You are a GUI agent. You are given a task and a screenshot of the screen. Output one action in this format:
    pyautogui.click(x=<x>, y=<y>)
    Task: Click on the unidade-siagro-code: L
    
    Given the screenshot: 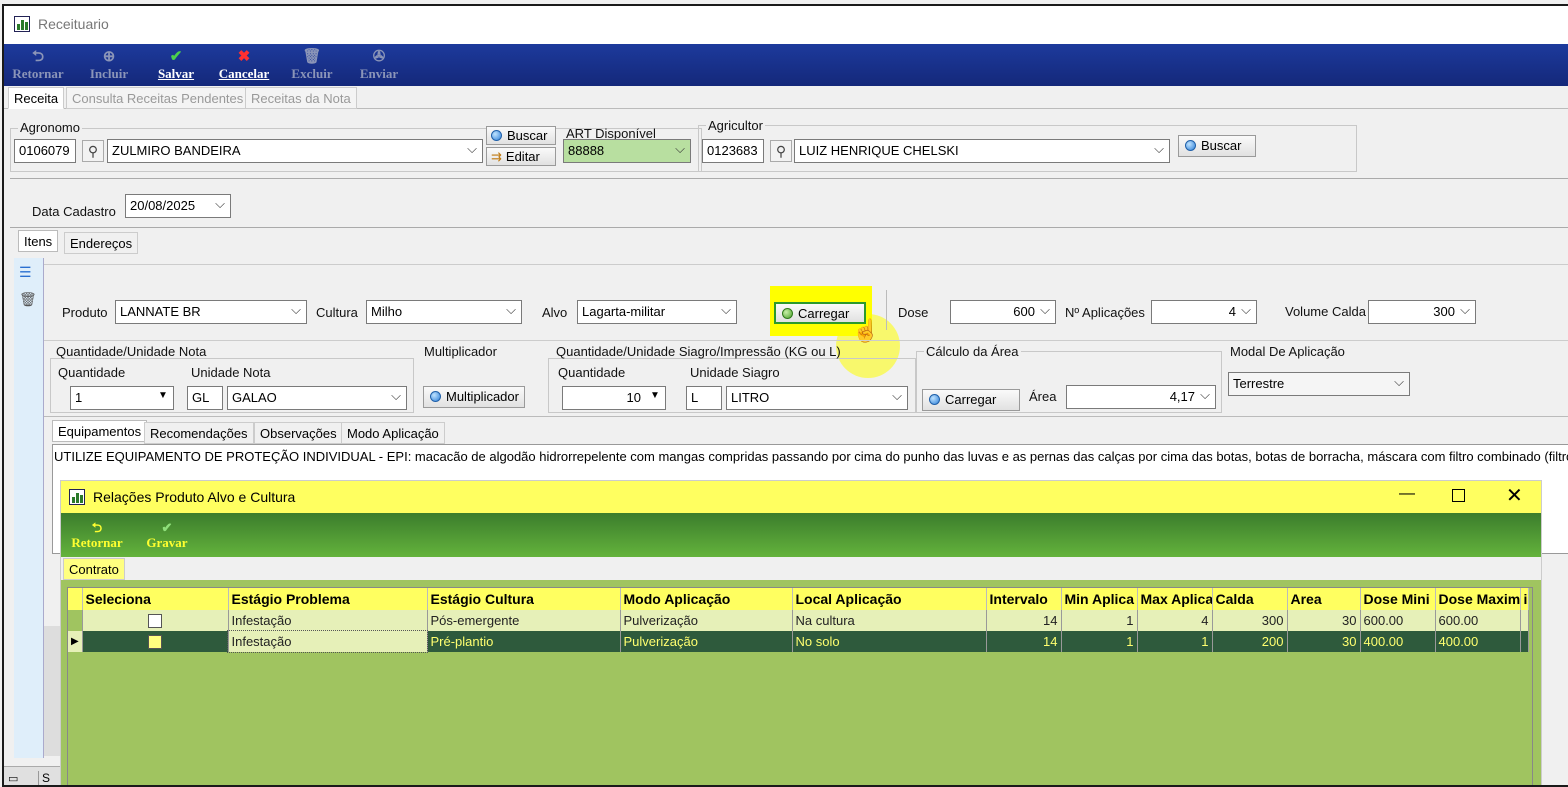 What is the action you would take?
    pyautogui.click(x=704, y=398)
    